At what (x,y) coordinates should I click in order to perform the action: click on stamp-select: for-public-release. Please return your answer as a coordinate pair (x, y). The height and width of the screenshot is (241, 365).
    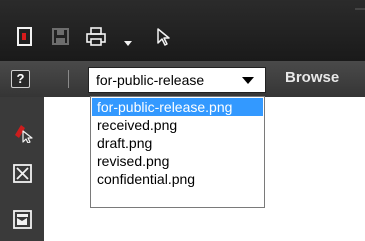
    Looking at the image, I should click on (177, 80).